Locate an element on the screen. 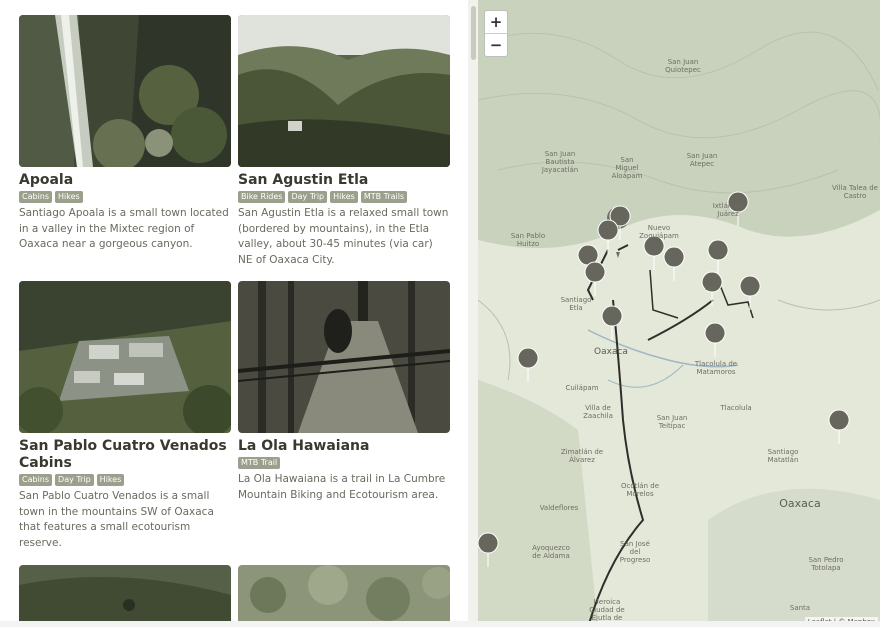  place-title: La Ola Hawaiana is located at coordinates (344, 446).